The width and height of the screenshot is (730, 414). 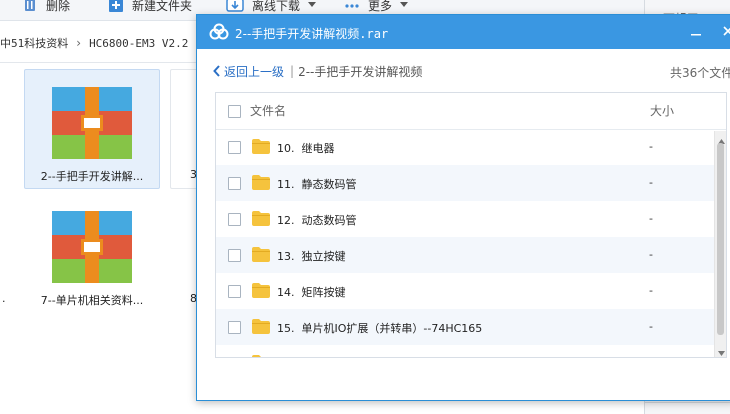 What do you see at coordinates (234, 111) in the screenshot?
I see `select-all-checkbox` at bounding box center [234, 111].